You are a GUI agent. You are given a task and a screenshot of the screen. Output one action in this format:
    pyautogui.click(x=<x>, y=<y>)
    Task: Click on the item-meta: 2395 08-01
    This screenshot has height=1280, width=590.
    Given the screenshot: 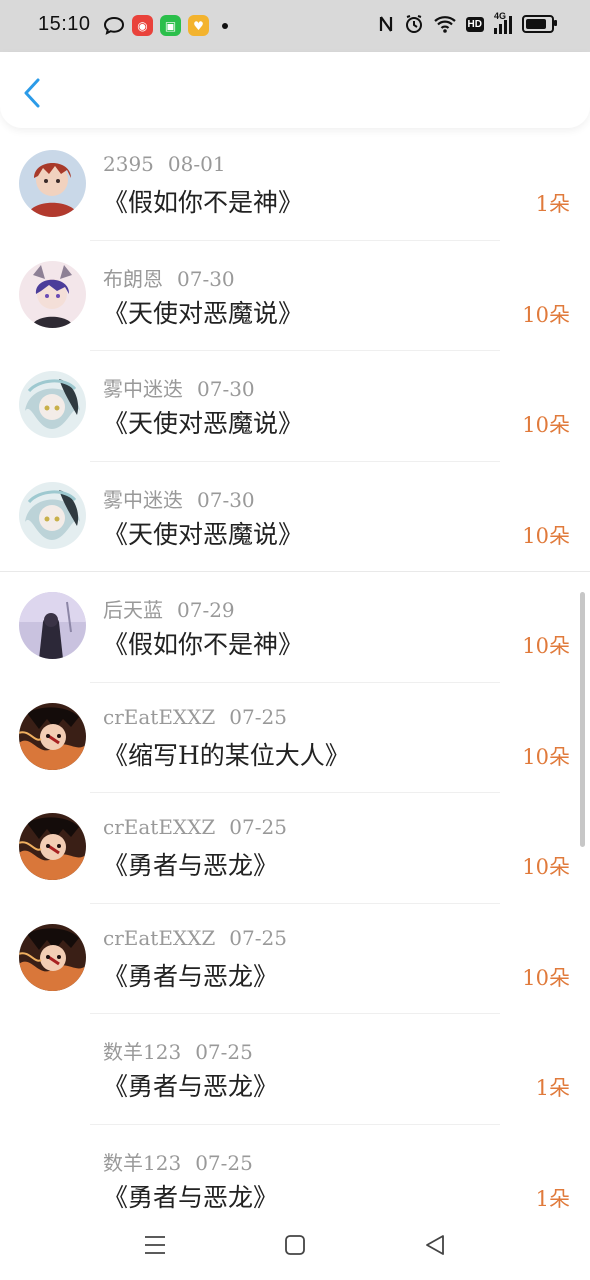 What is the action you would take?
    pyautogui.click(x=164, y=164)
    